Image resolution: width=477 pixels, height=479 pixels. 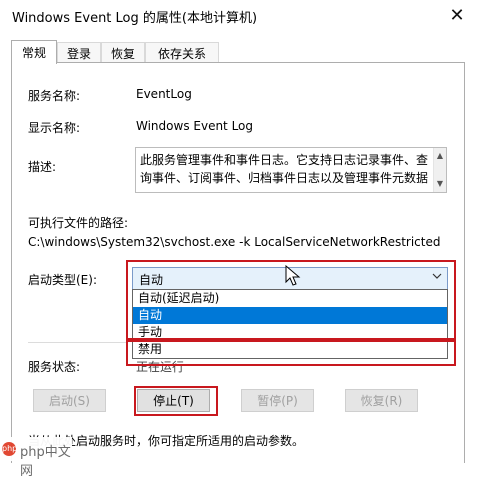 What do you see at coordinates (123, 52) in the screenshot?
I see `tab-recovery: 恢复` at bounding box center [123, 52].